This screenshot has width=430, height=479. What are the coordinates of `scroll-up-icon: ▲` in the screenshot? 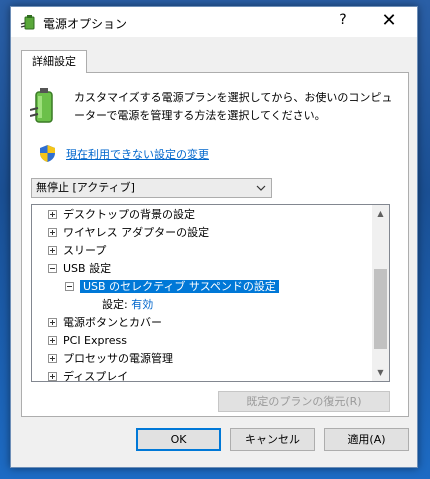 It's located at (380, 213).